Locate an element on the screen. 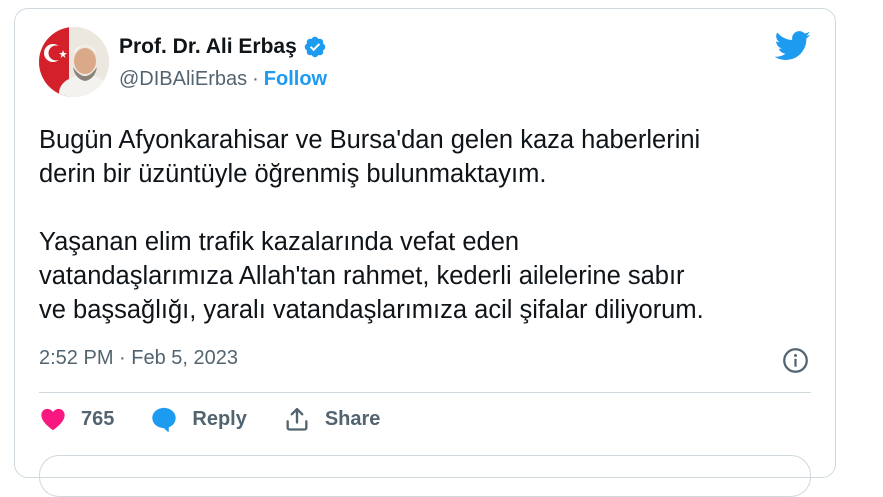 This screenshot has width=883, height=497. speech-bubble-icon is located at coordinates (164, 419).